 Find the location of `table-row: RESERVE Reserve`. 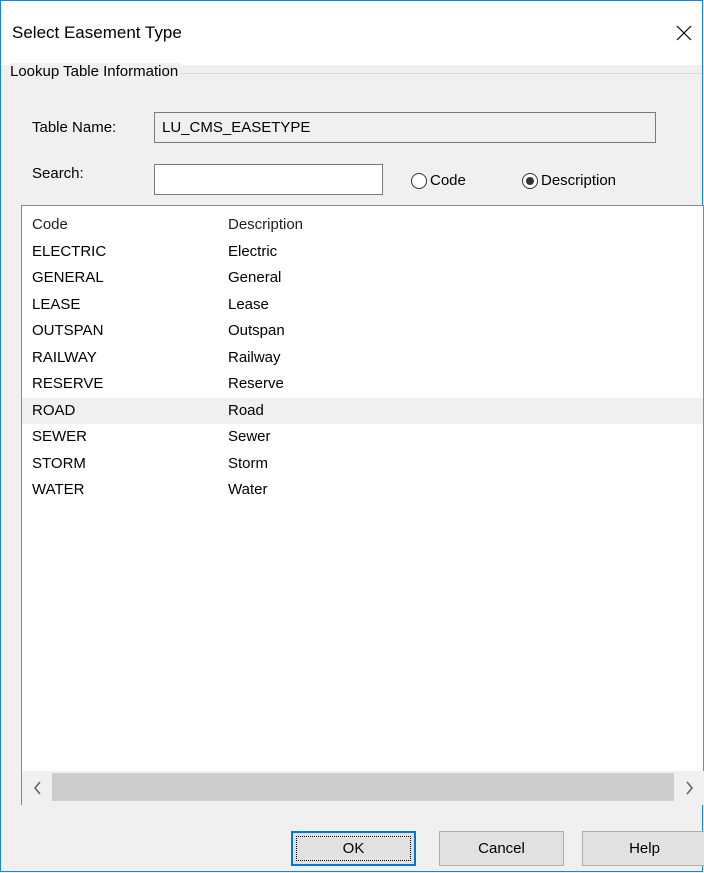

table-row: RESERVE Reserve is located at coordinates (362, 384).